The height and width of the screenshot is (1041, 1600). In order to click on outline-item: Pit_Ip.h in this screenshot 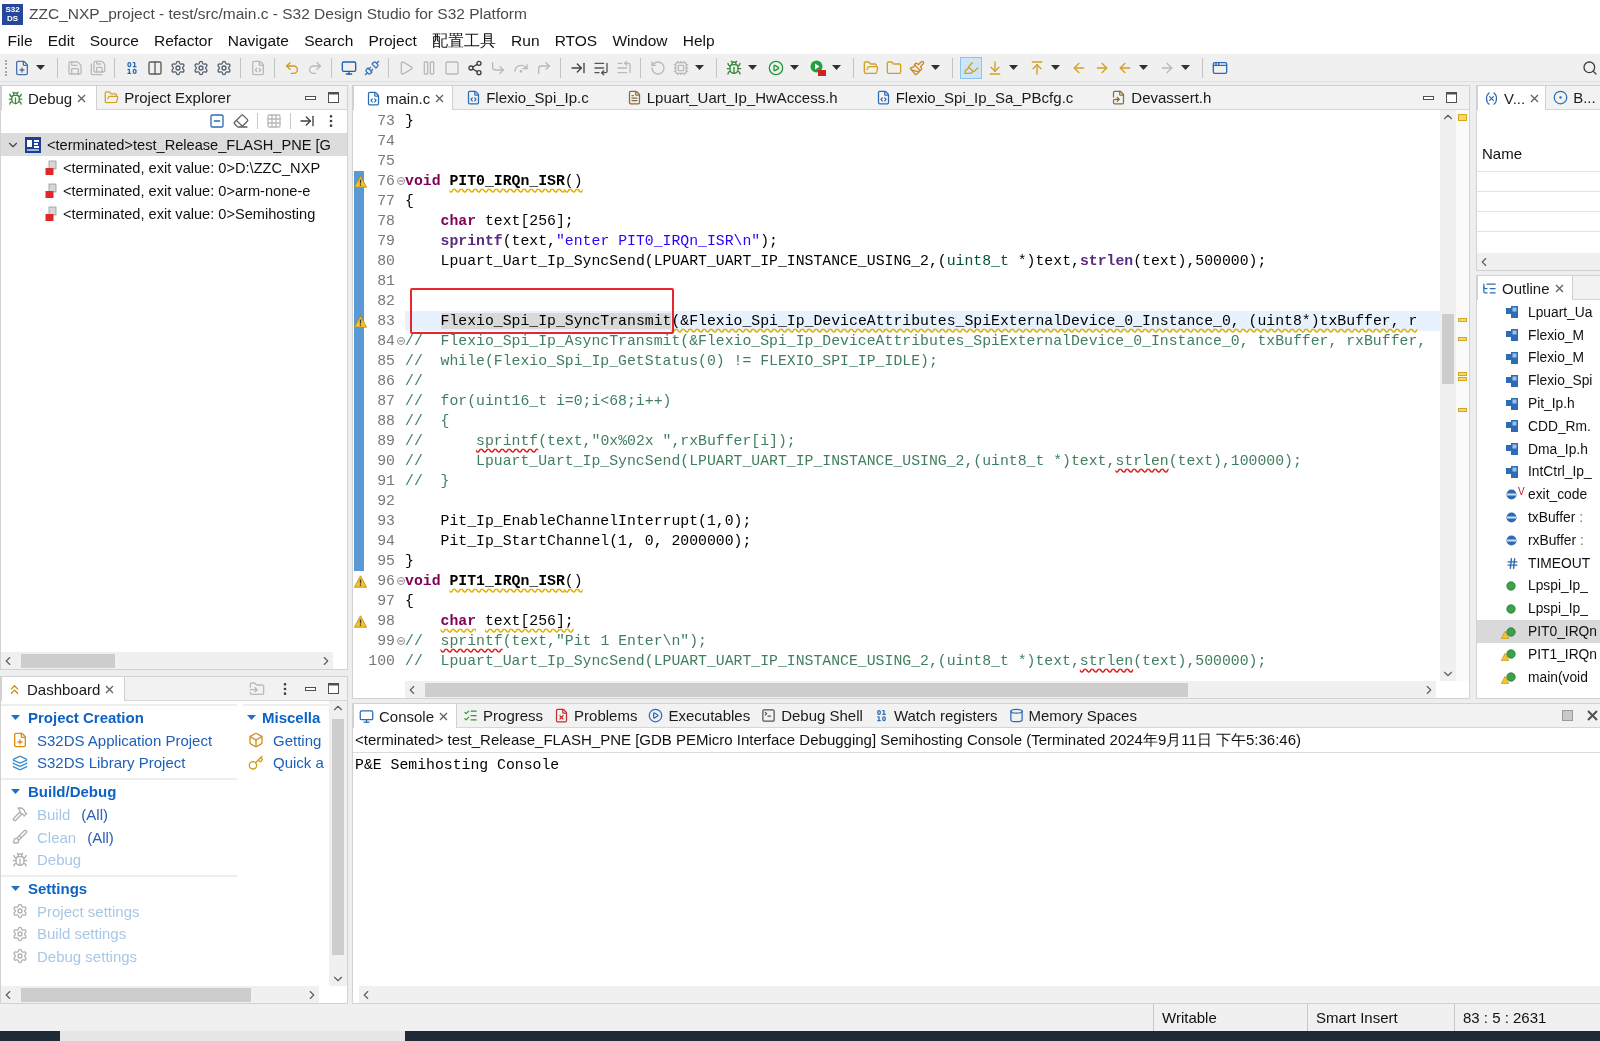, I will do `click(1538, 403)`.